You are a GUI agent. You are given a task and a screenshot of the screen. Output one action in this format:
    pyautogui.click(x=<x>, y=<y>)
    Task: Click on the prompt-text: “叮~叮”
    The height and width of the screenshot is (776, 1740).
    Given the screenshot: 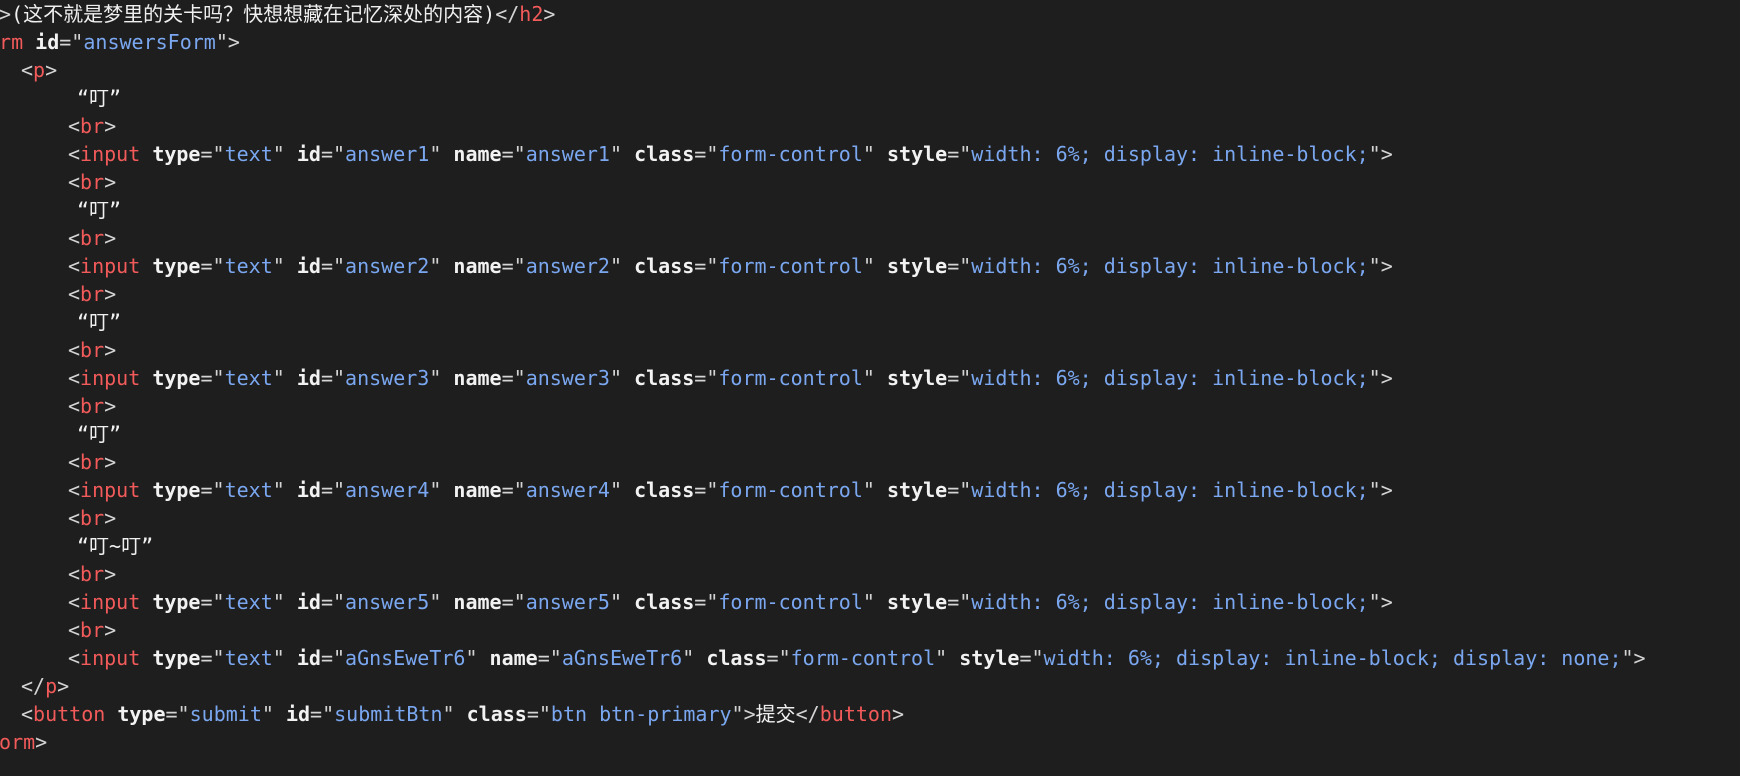 What is the action you would take?
    pyautogui.click(x=115, y=546)
    